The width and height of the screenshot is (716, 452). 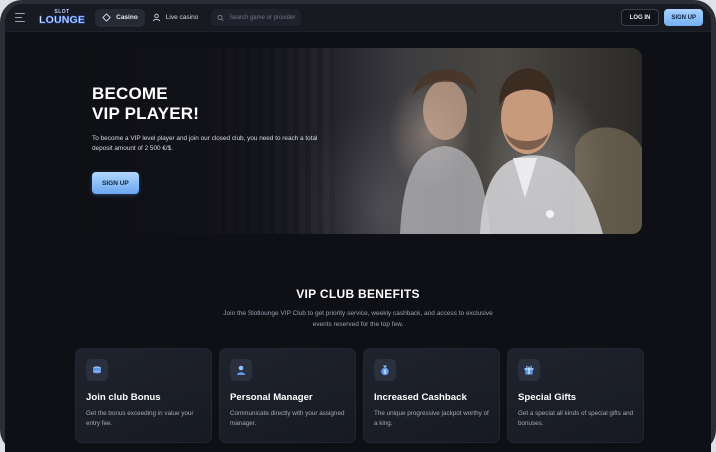 What do you see at coordinates (127, 17) in the screenshot?
I see `nav-casino-label: Casino` at bounding box center [127, 17].